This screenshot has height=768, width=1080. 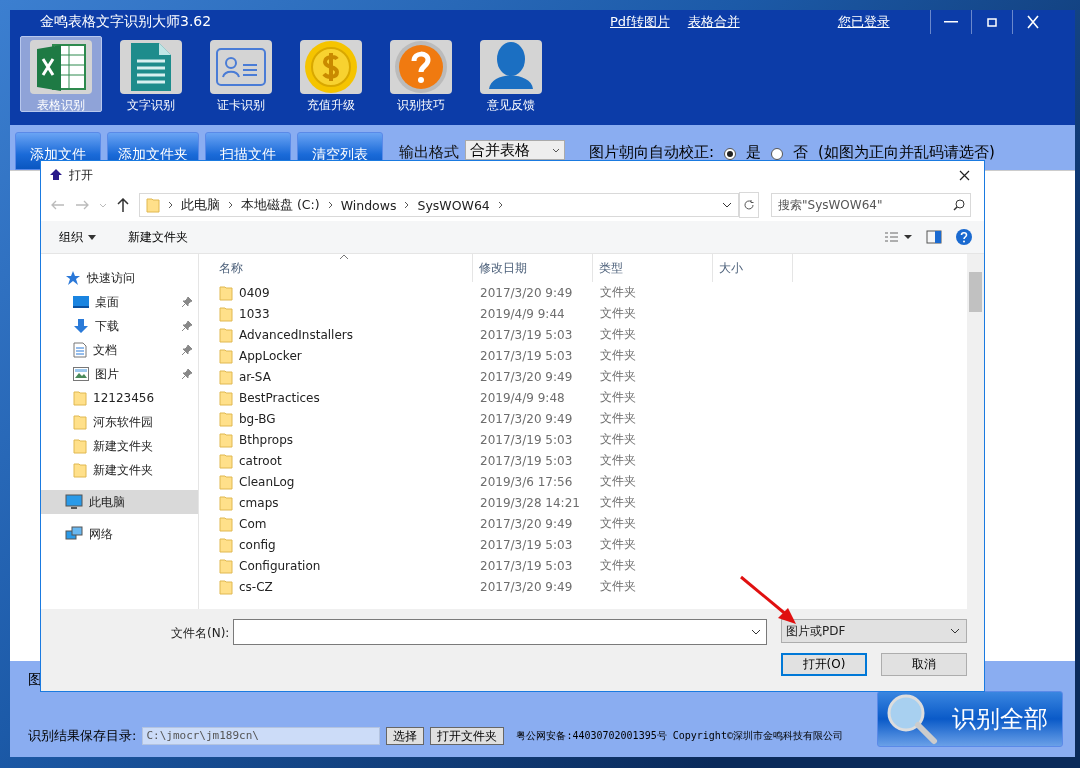 I want to click on file-name: cs-CZ, so click(x=256, y=586).